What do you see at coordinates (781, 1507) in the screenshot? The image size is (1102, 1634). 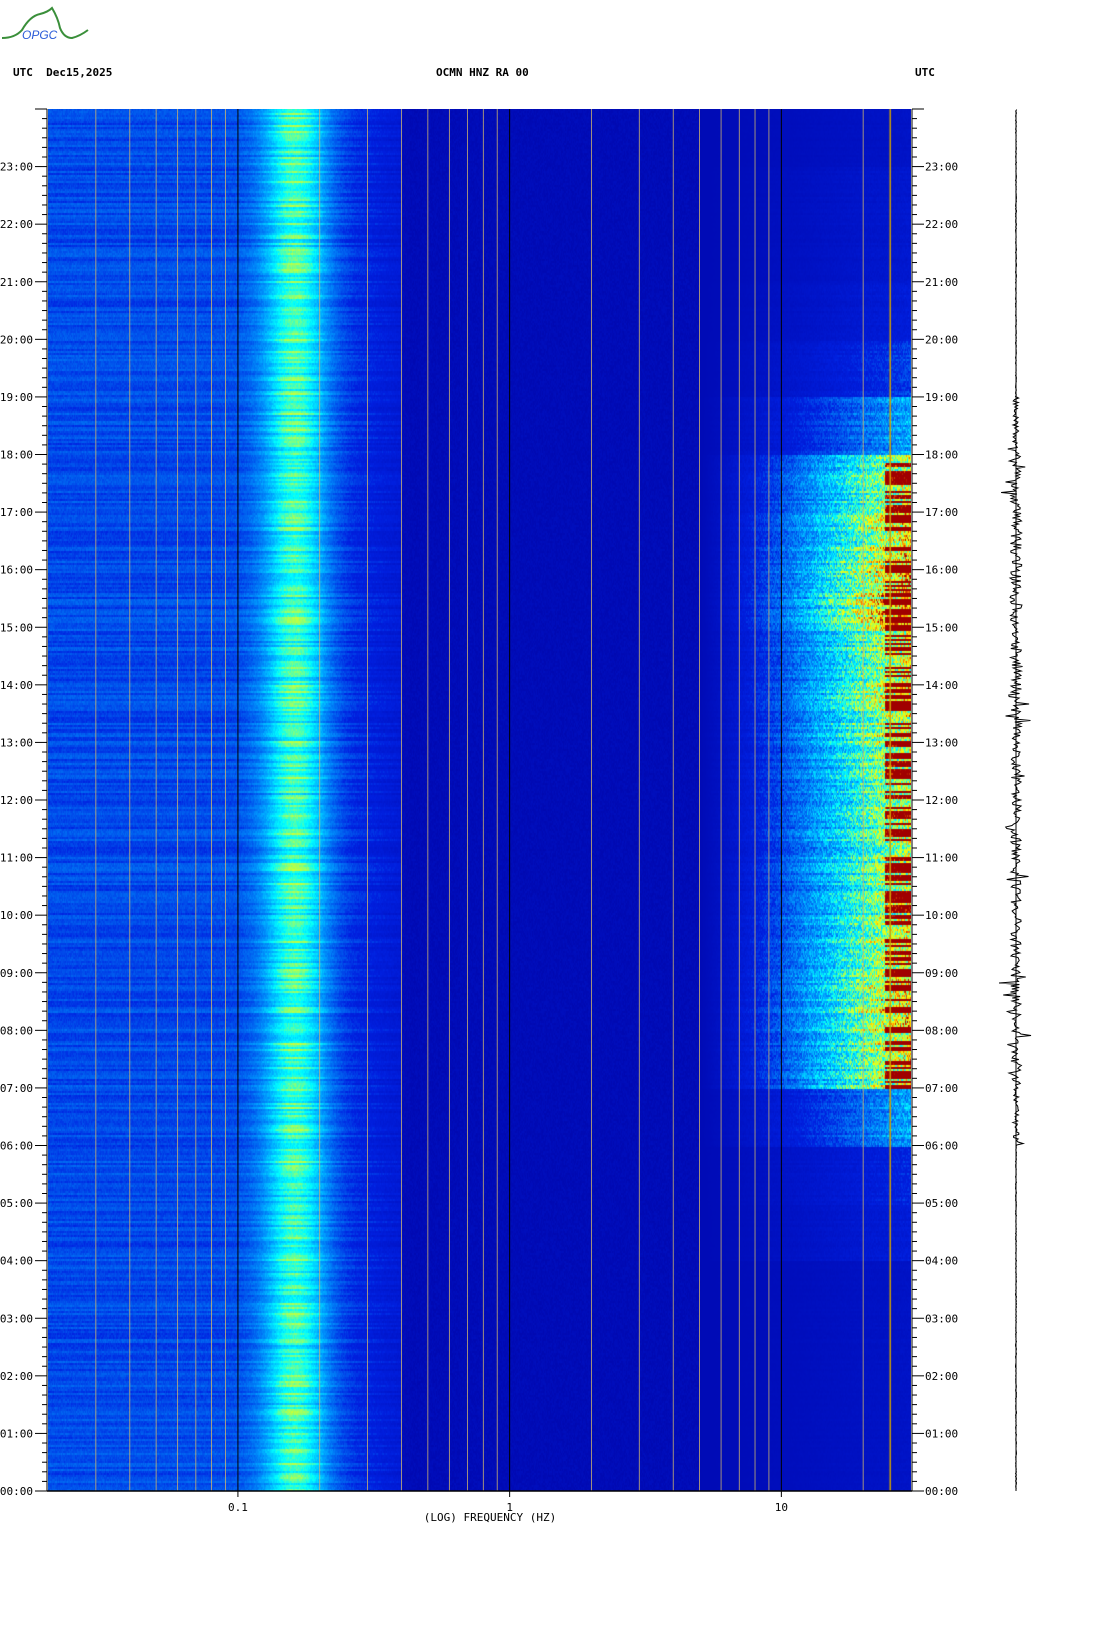 I see `x-tick-label: 10` at bounding box center [781, 1507].